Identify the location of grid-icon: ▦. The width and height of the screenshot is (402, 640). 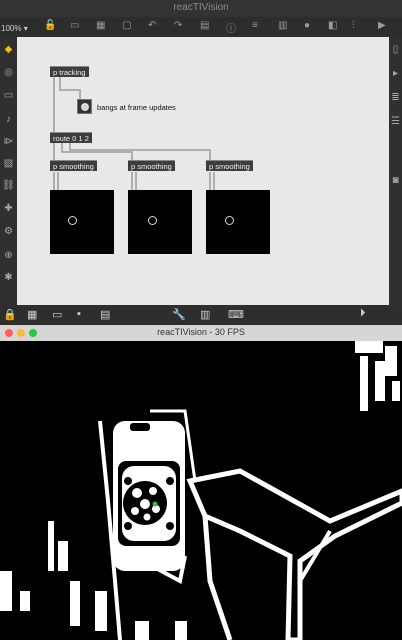
(32, 314).